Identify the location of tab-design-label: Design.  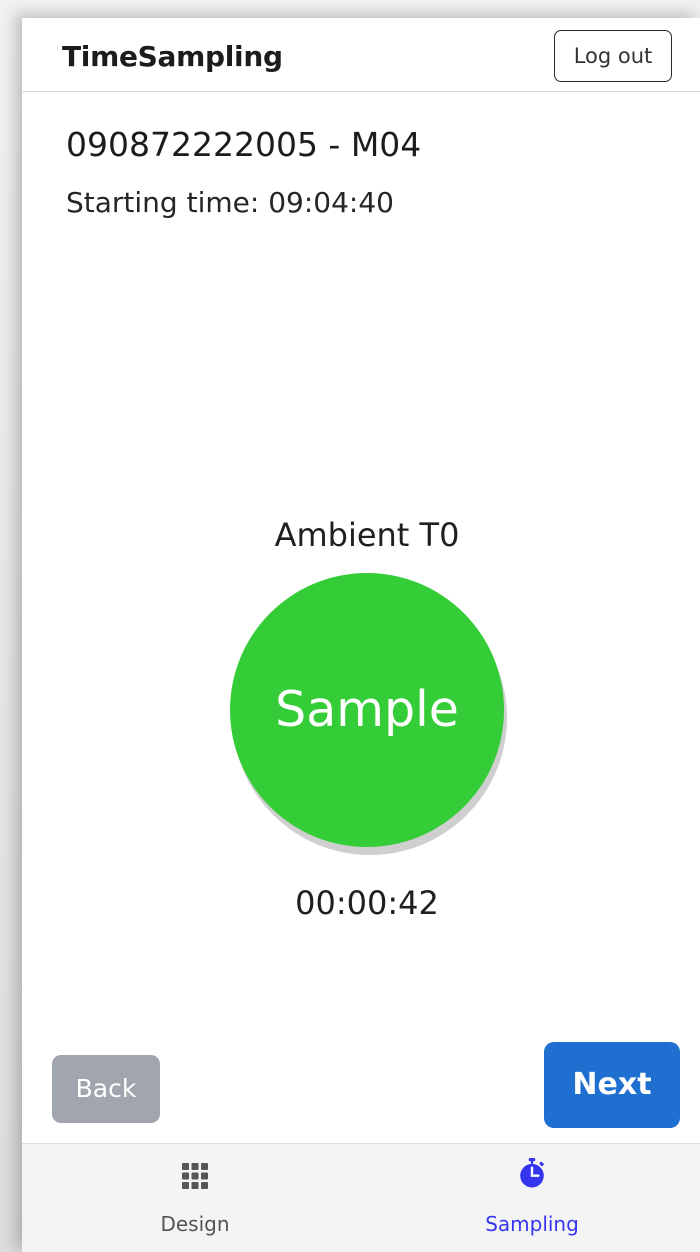
(195, 1224).